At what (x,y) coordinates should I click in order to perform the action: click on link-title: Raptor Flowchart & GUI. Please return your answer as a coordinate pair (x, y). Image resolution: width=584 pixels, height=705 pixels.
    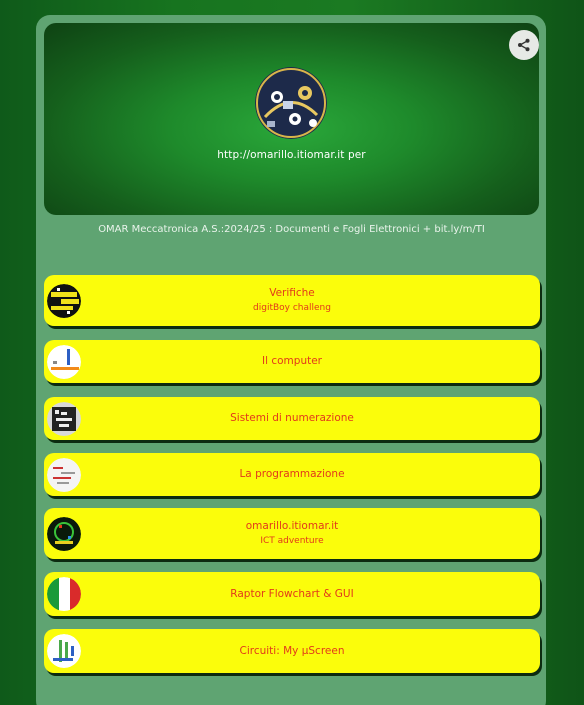
    Looking at the image, I should click on (292, 593).